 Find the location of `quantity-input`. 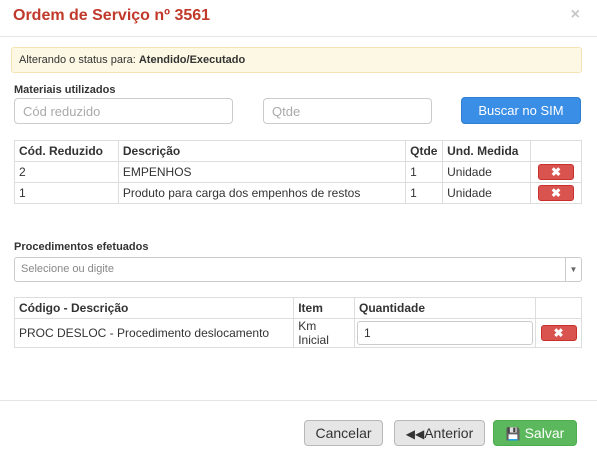

quantity-input is located at coordinates (445, 333).